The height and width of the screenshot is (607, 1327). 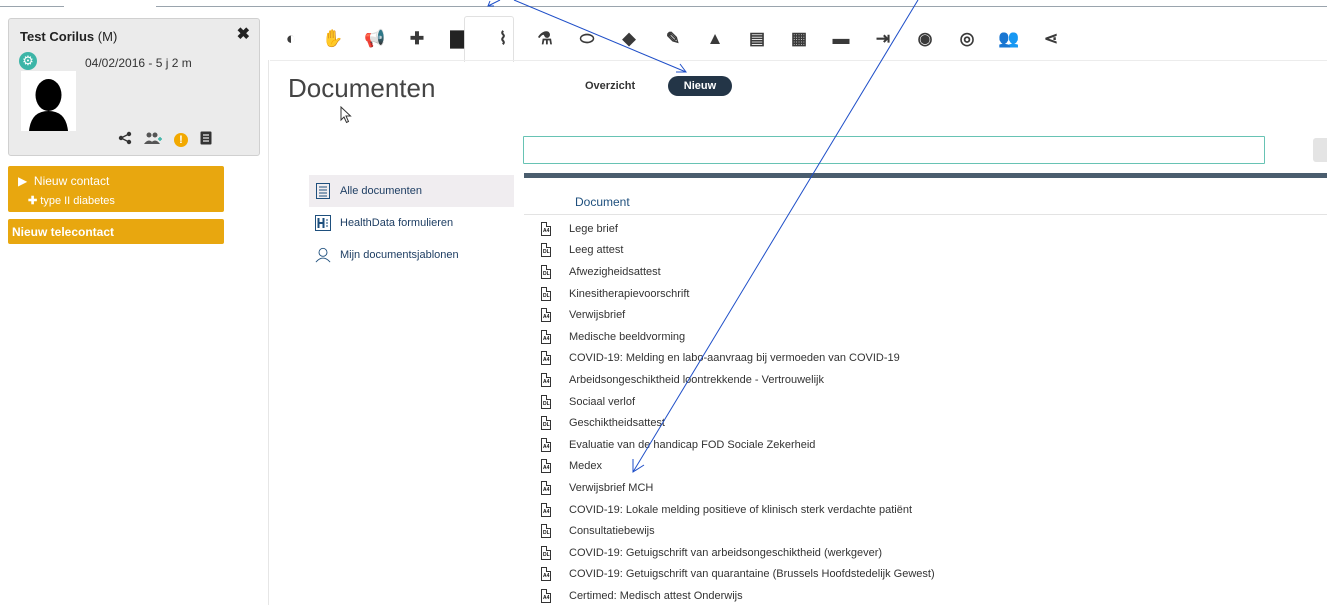 What do you see at coordinates (925, 488) in the screenshot?
I see `table-row: A4 Verwijsbrief MCH` at bounding box center [925, 488].